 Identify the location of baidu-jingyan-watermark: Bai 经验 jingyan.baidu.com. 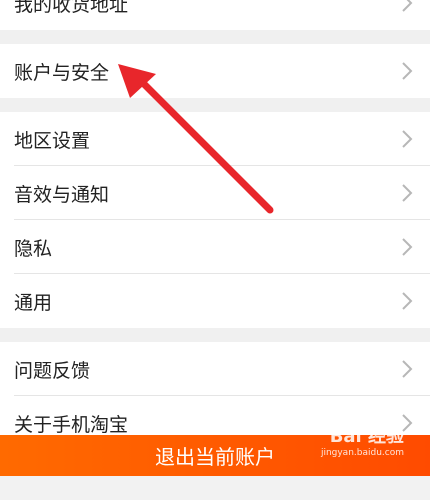
(362, 443).